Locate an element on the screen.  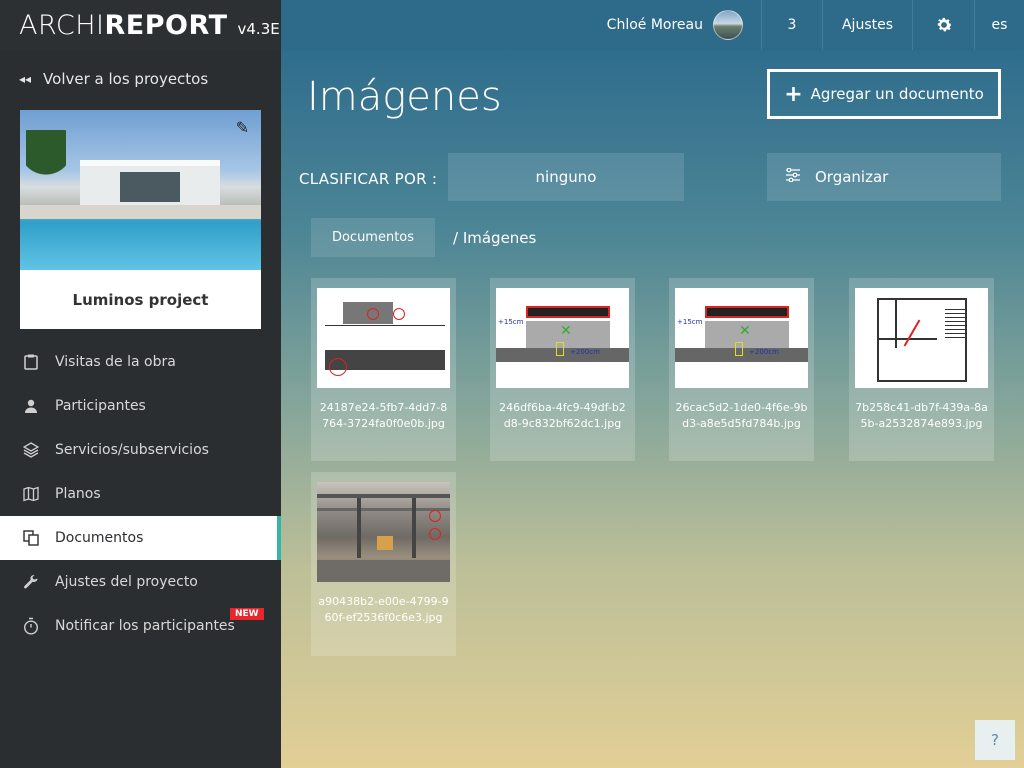
sidebar-item-visitas: Visitas de la obra is located at coordinates (140, 362).